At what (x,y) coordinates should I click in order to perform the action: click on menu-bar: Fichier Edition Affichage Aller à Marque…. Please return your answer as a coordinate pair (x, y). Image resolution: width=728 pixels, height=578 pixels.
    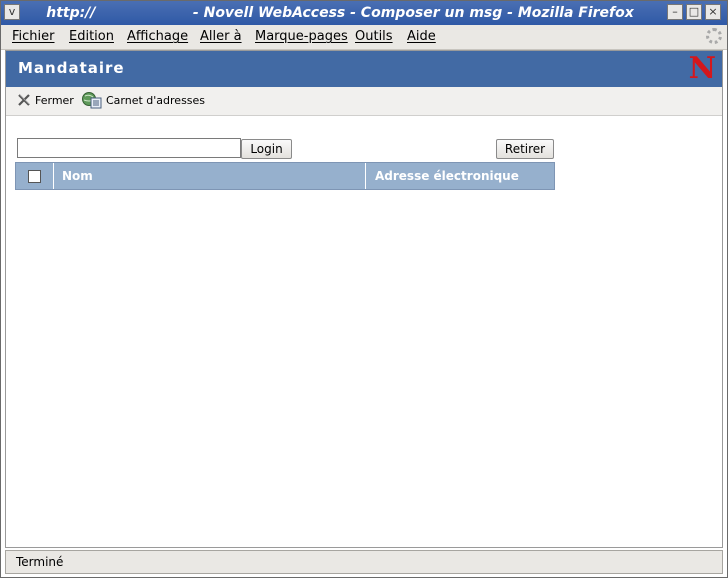
    Looking at the image, I should click on (364, 37).